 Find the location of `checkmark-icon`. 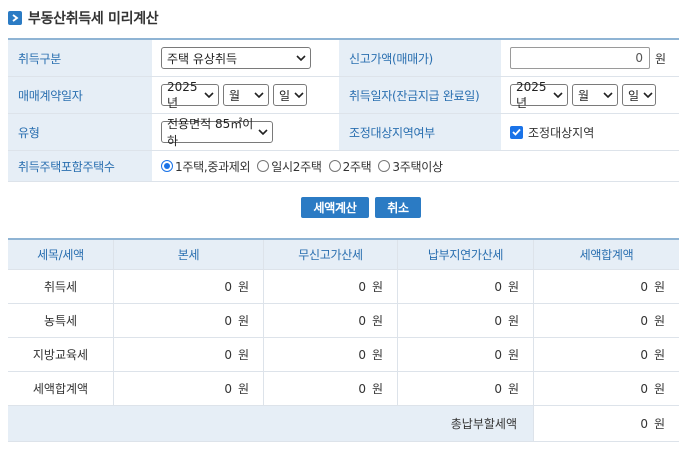

checkmark-icon is located at coordinates (516, 132).